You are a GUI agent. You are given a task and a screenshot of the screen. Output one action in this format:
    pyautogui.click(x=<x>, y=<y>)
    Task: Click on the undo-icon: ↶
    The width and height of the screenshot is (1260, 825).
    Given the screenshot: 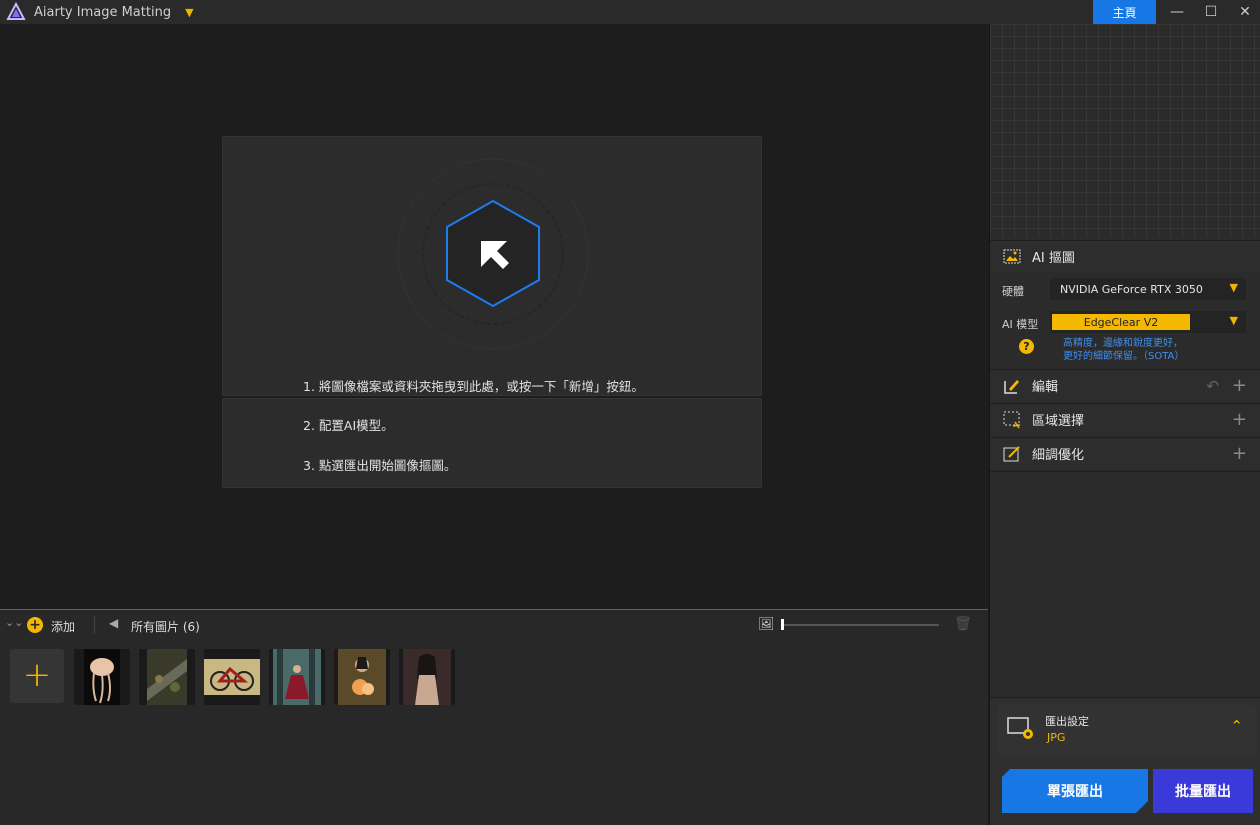 What is the action you would take?
    pyautogui.click(x=1212, y=386)
    